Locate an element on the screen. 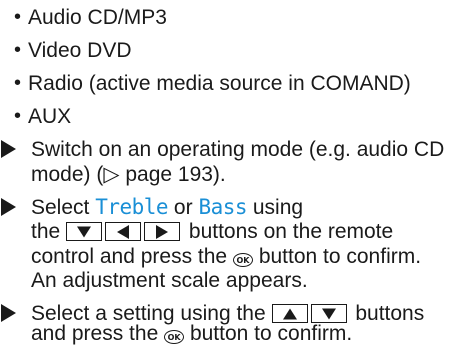 This screenshot has height=346, width=462. bullet-text: Audio CD/MP3 is located at coordinates (97, 17).